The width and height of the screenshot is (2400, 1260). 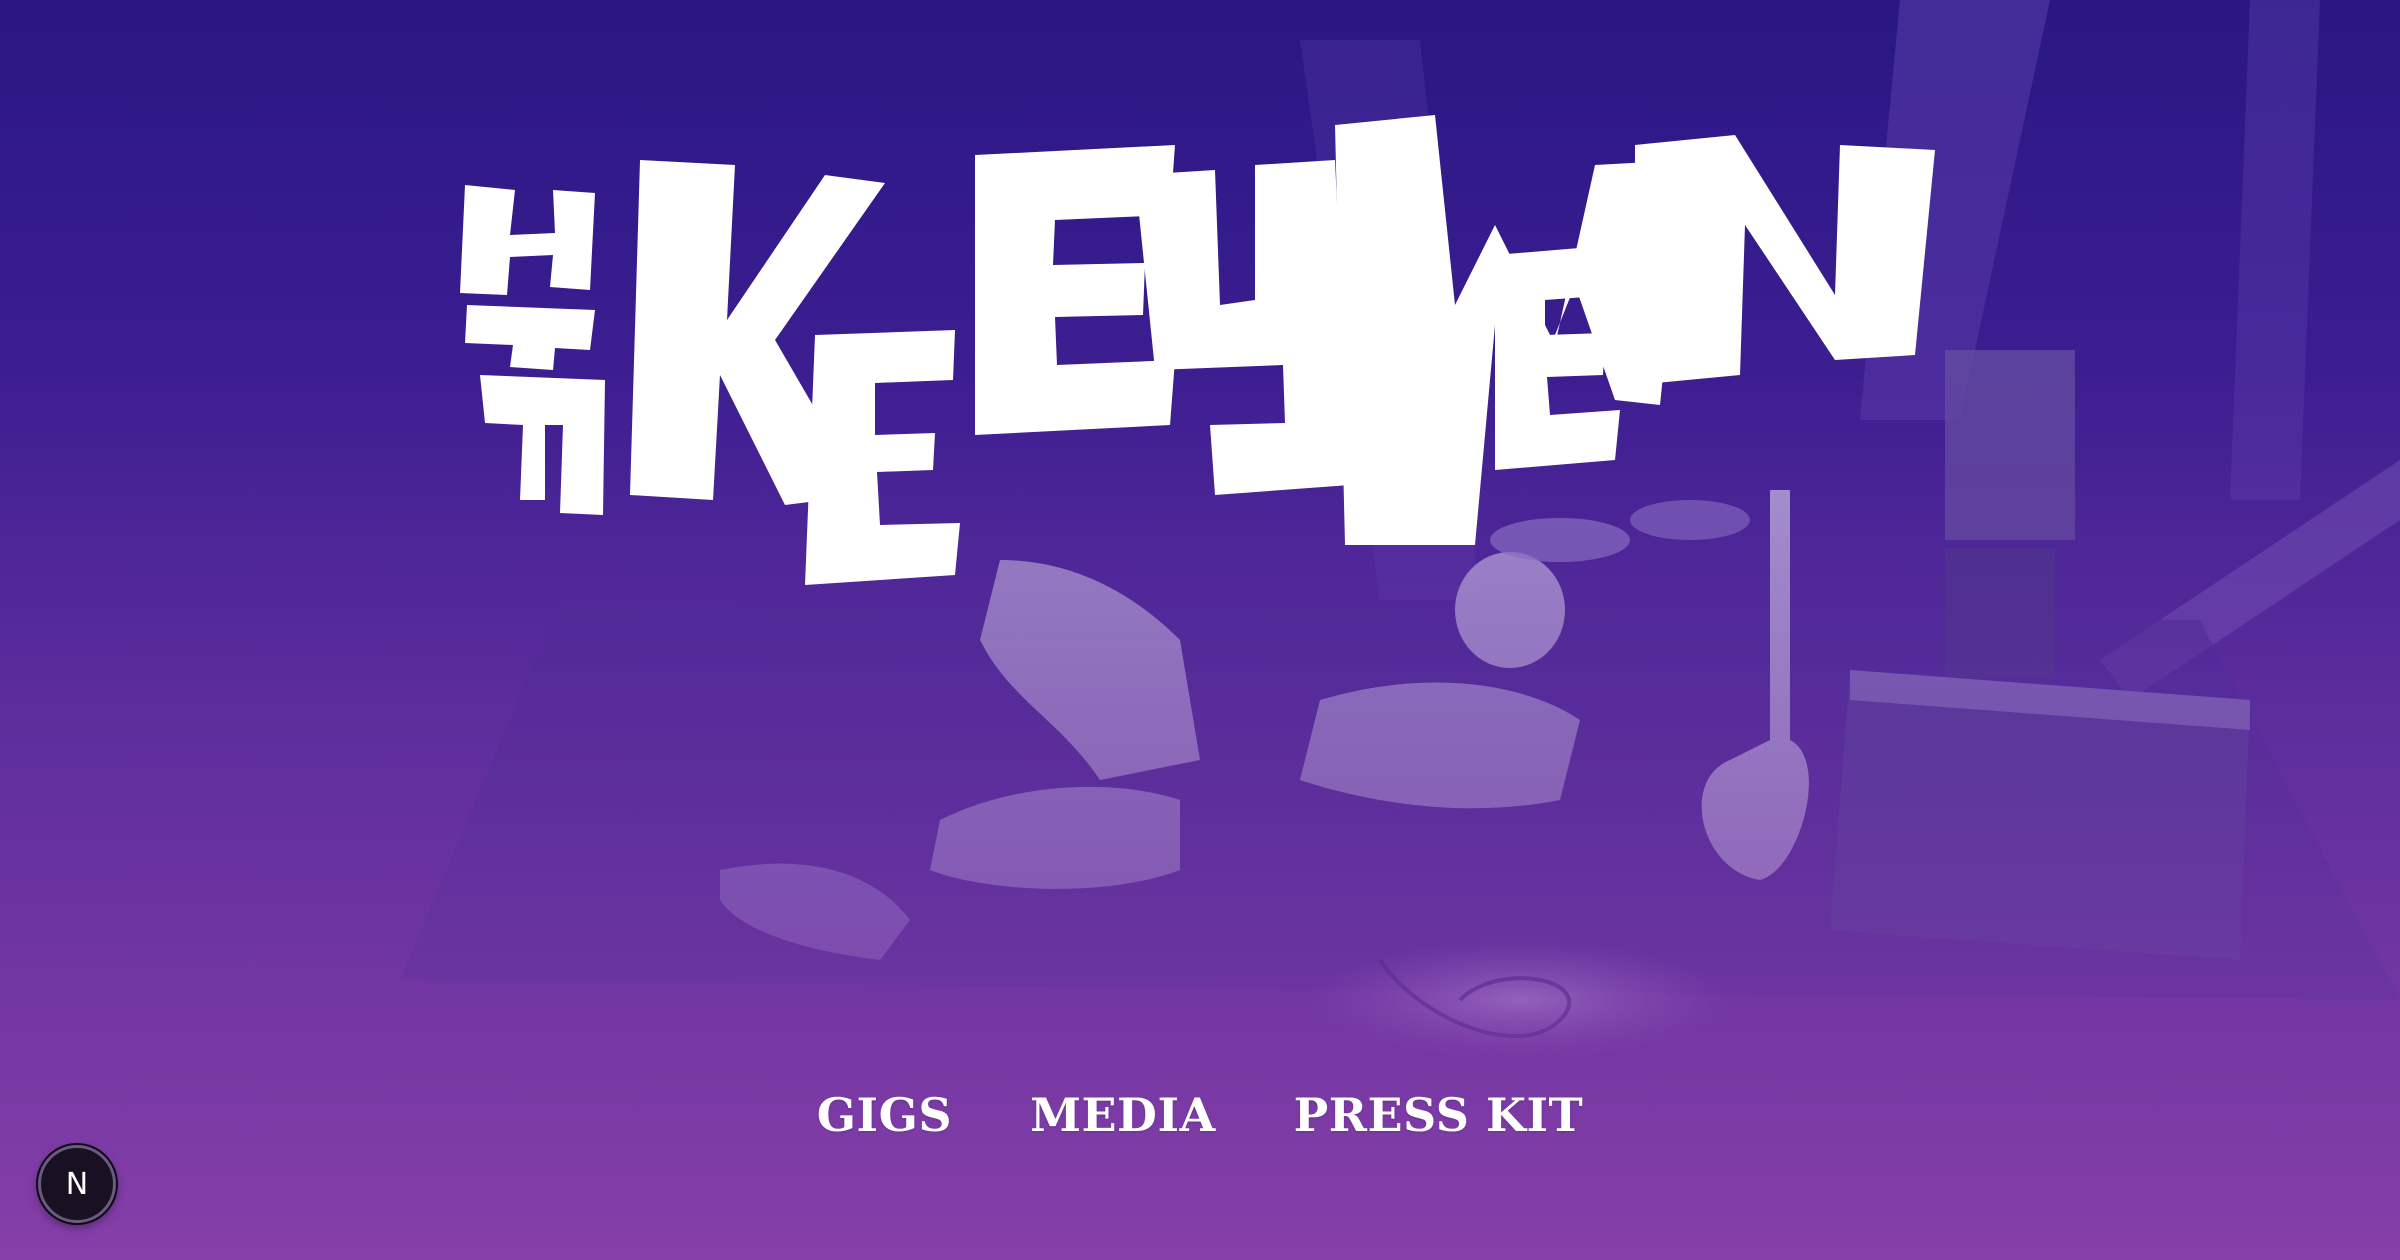 I want to click on main-nav: GIGS MEDIA PRESS KIT, so click(x=1200, y=1115).